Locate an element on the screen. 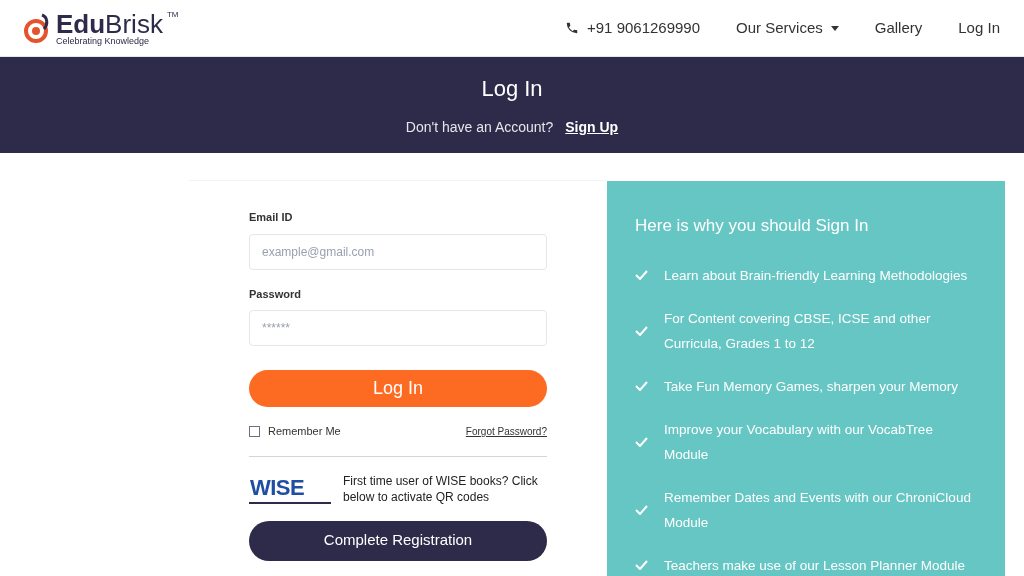  logo-text: EduBrisk is located at coordinates (109, 23).